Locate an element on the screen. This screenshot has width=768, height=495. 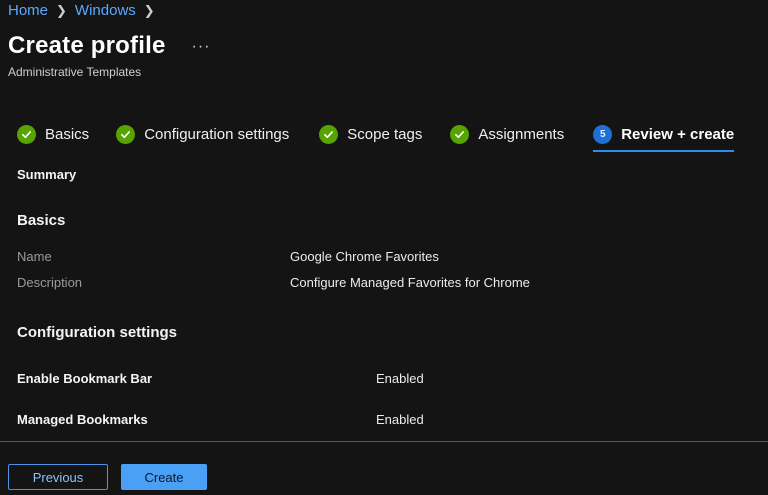
tab-label: Scope tags is located at coordinates (385, 134).